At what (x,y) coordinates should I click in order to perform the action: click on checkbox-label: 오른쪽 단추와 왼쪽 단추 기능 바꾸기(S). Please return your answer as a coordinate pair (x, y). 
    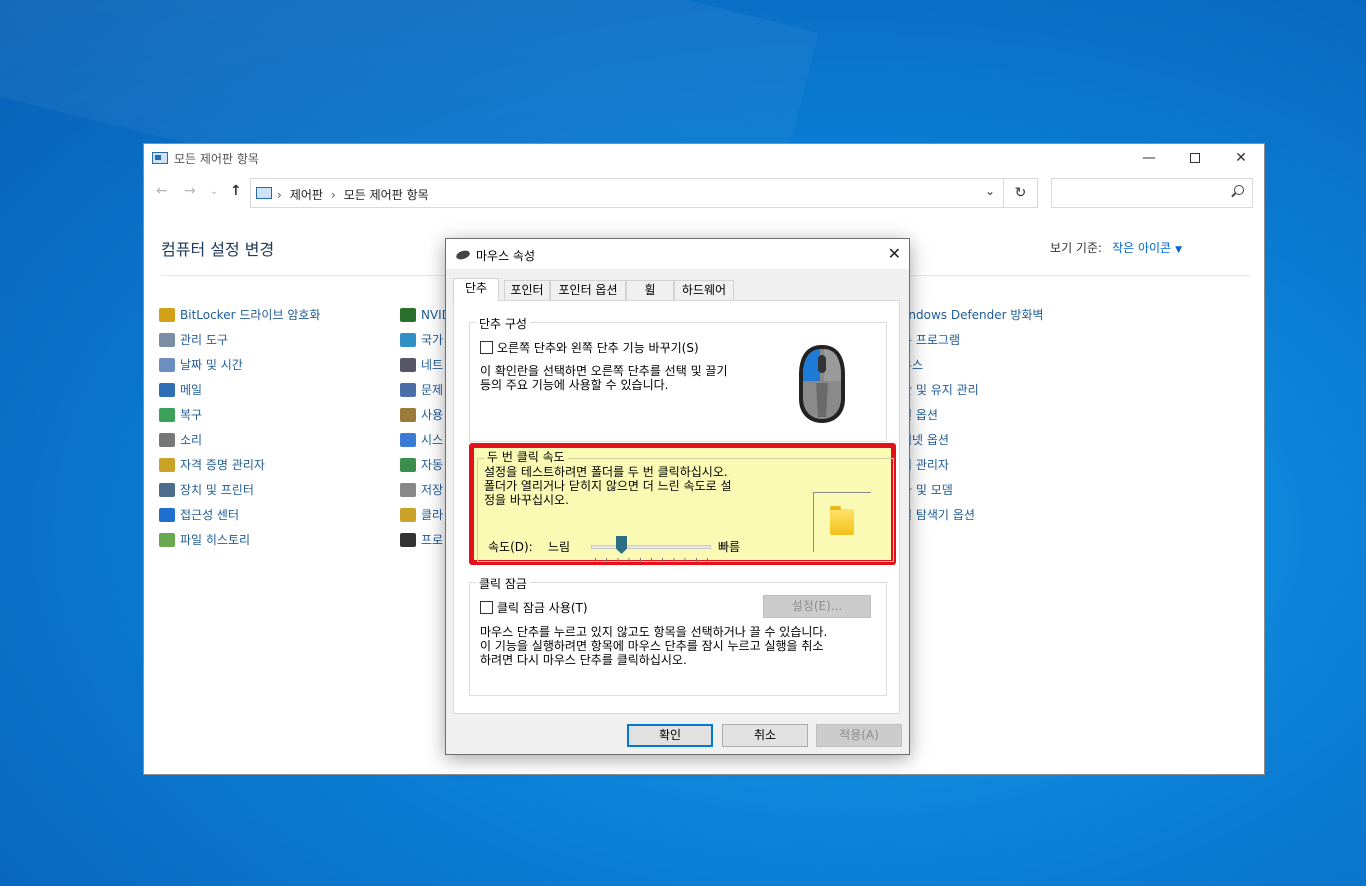
    Looking at the image, I should click on (598, 348).